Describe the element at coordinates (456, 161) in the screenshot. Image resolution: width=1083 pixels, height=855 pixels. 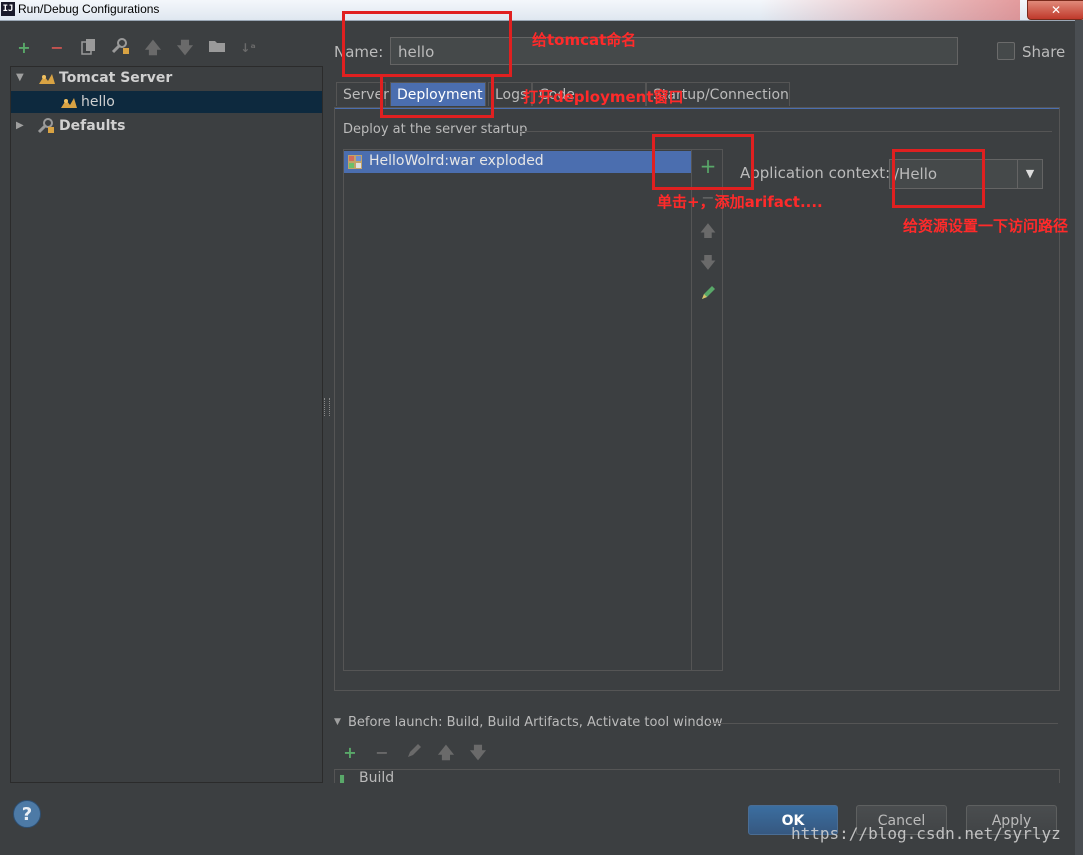
I see `artifact-label: HelloWolrd:war exploded` at that location.